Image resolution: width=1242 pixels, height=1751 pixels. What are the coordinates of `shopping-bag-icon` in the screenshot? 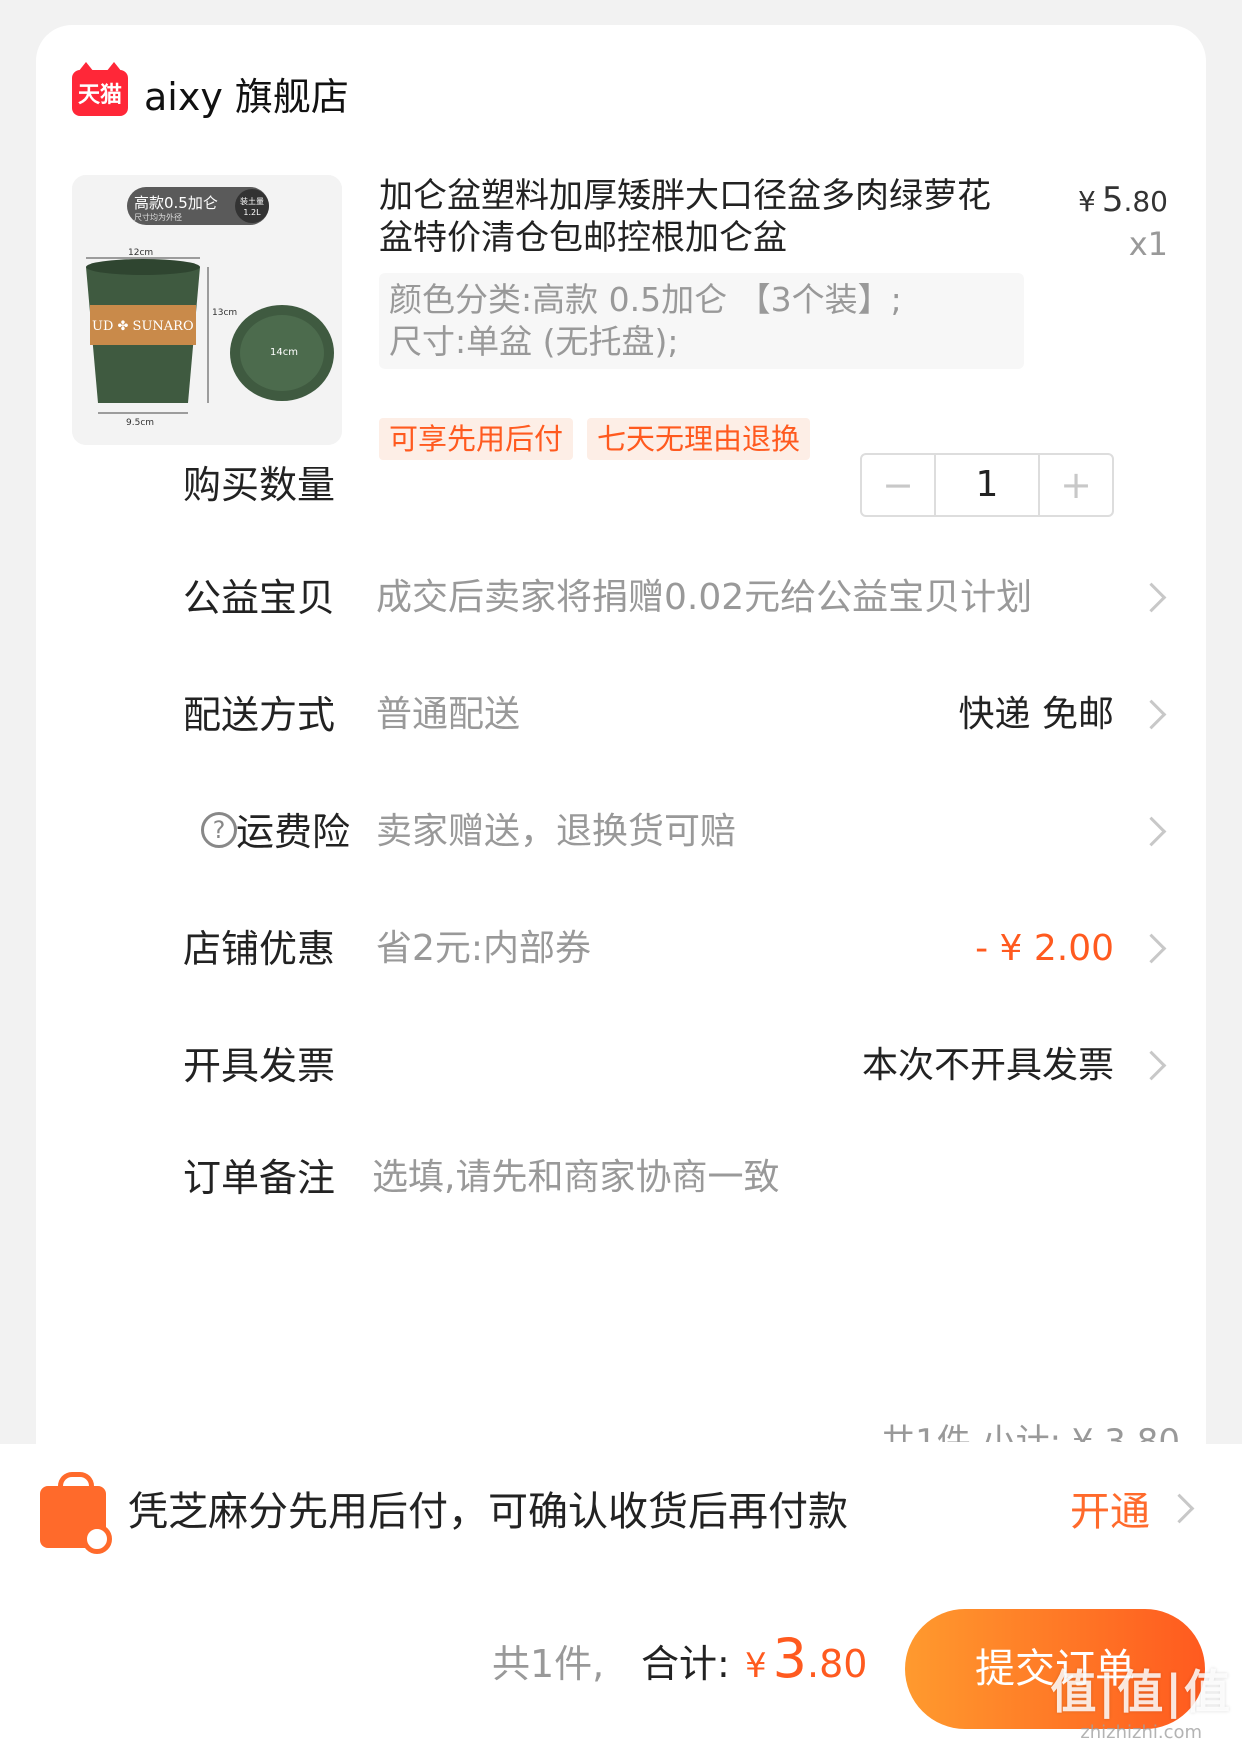 It's located at (76, 1513).